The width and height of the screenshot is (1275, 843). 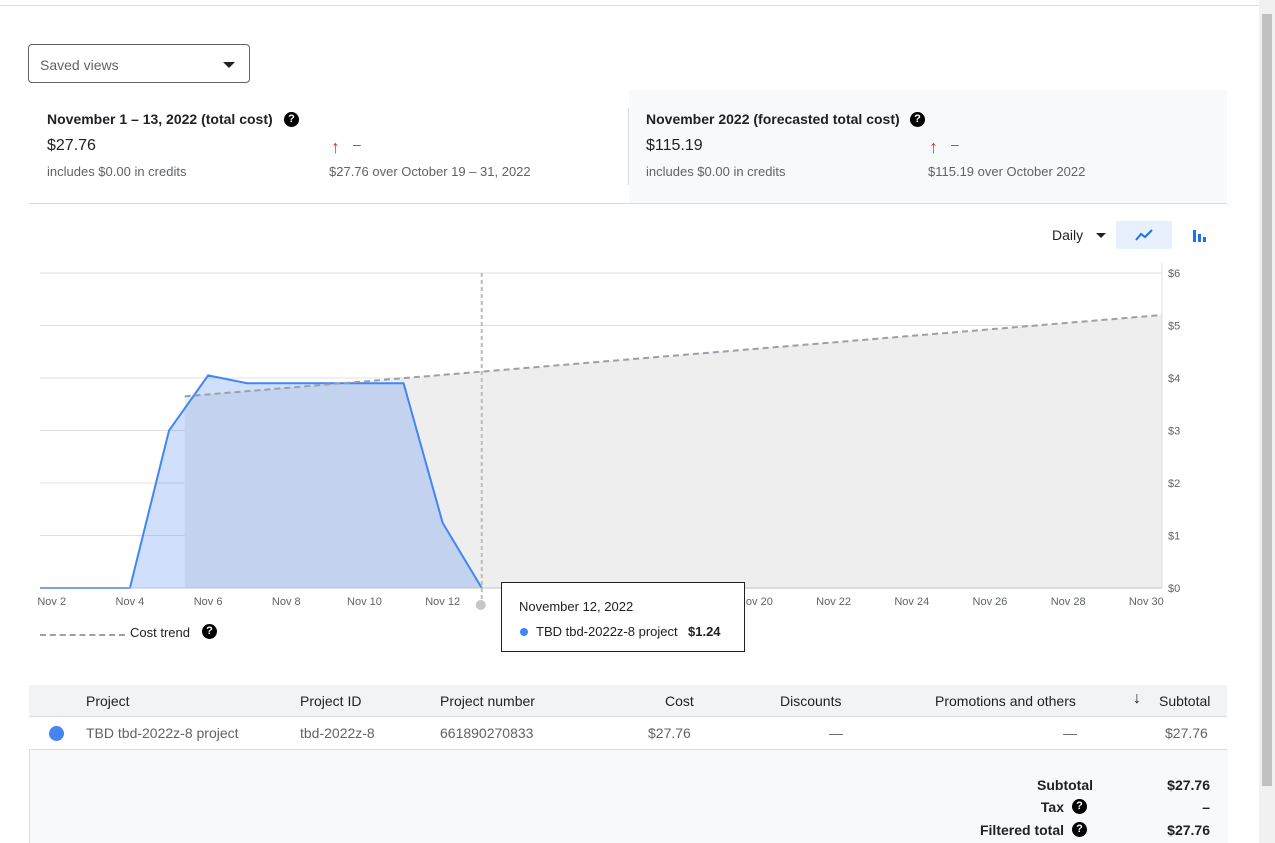 I want to click on cell-project-number: 661890270833, so click(x=487, y=733).